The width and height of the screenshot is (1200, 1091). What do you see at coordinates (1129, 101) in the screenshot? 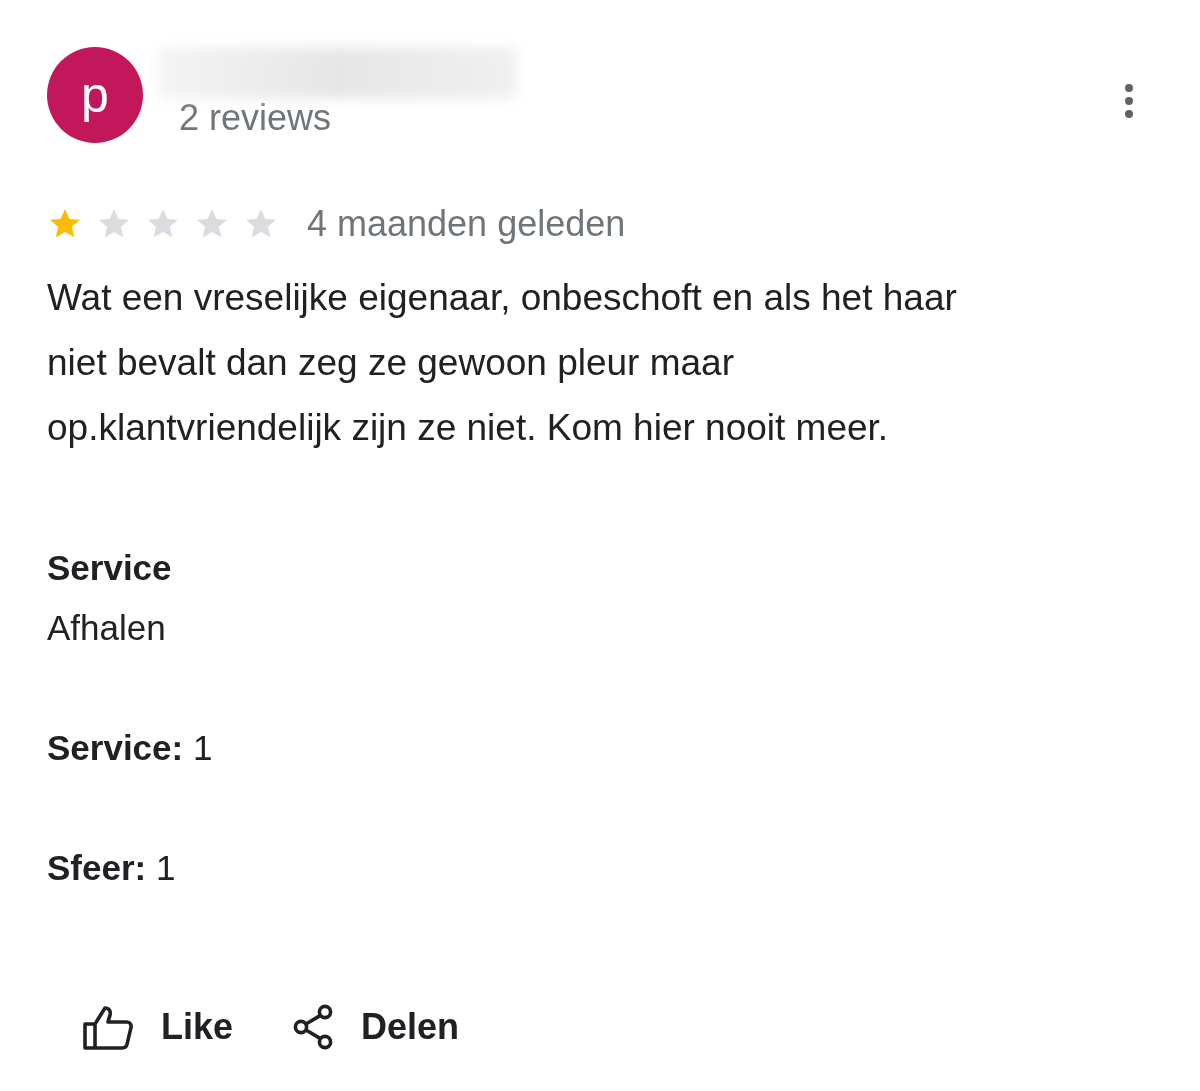
I see `more-options-icon` at bounding box center [1129, 101].